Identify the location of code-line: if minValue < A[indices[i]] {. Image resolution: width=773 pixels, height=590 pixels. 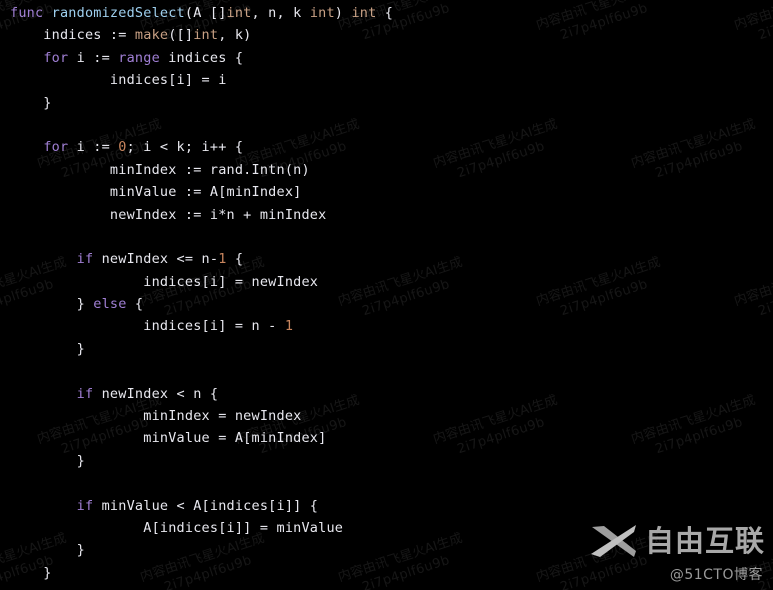
(197, 505).